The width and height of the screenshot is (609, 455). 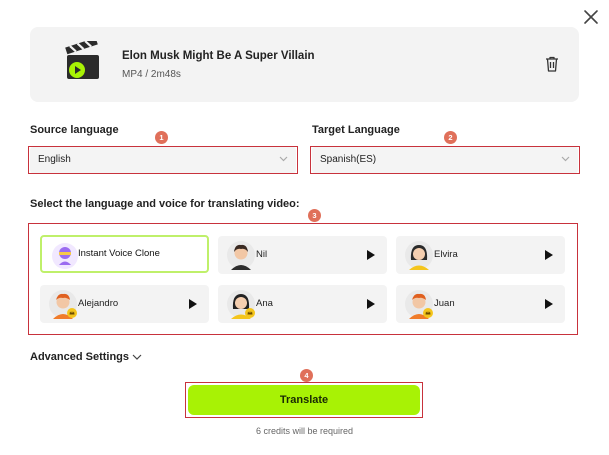 What do you see at coordinates (218, 56) in the screenshot?
I see `video-title: Elon Musk Might Be A Super Villain` at bounding box center [218, 56].